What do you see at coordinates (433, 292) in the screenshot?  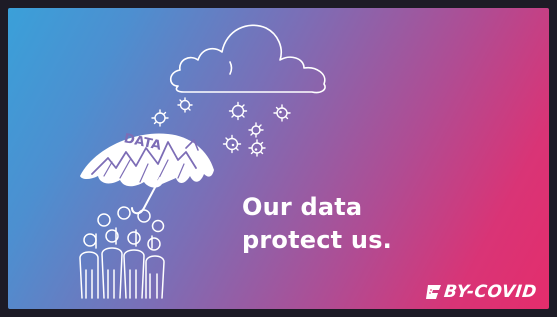 I see `logo-mark-icon` at bounding box center [433, 292].